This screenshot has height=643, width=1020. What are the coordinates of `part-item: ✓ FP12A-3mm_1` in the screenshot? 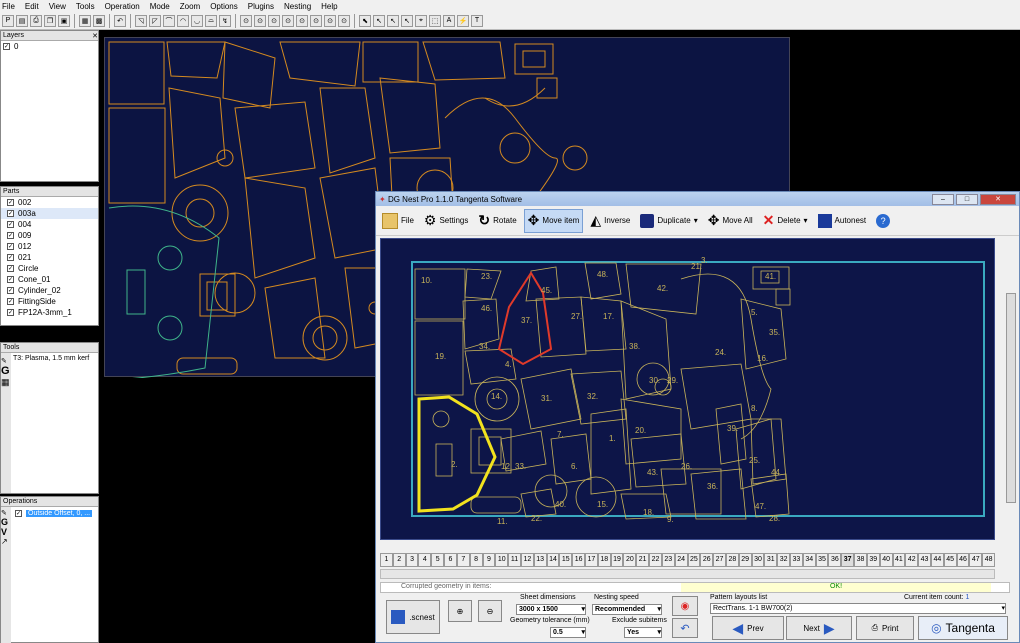 It's located at (49, 312).